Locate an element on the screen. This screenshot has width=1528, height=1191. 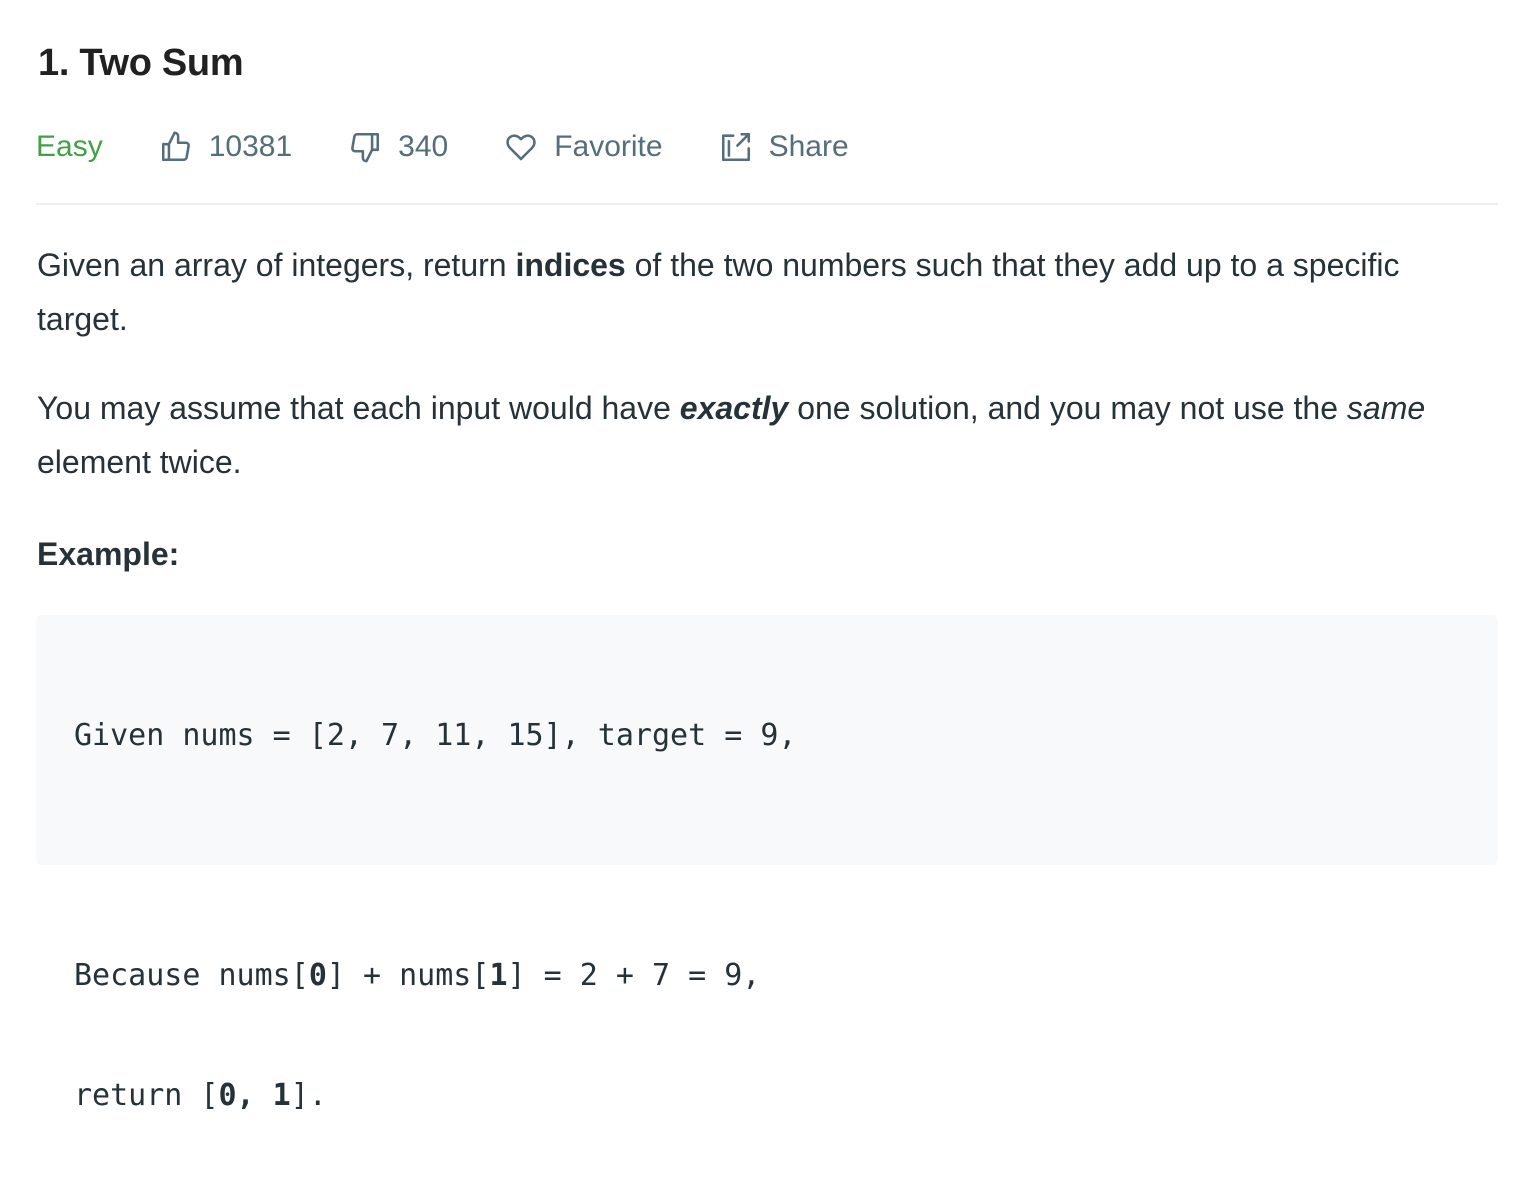
like-count: 10381 is located at coordinates (250, 146).